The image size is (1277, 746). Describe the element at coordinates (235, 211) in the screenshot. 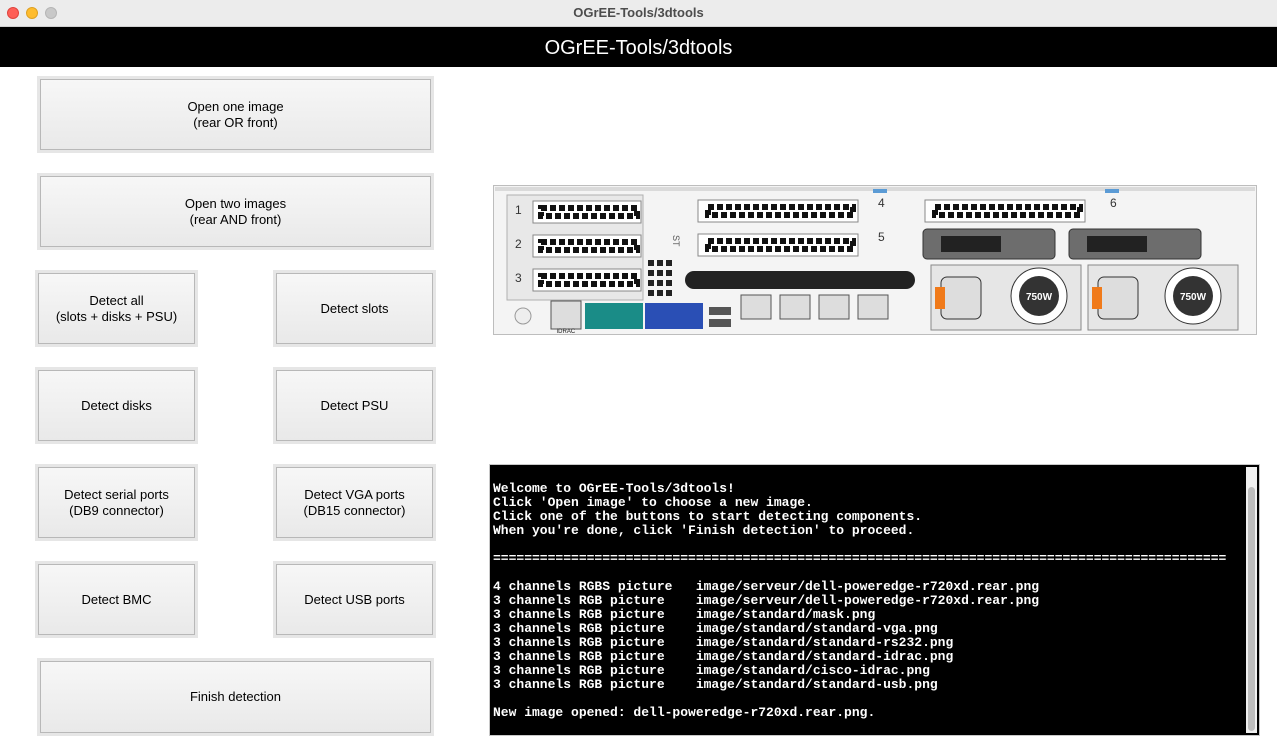

I see `open-two-images-button: Open two images (rear AND front)` at that location.